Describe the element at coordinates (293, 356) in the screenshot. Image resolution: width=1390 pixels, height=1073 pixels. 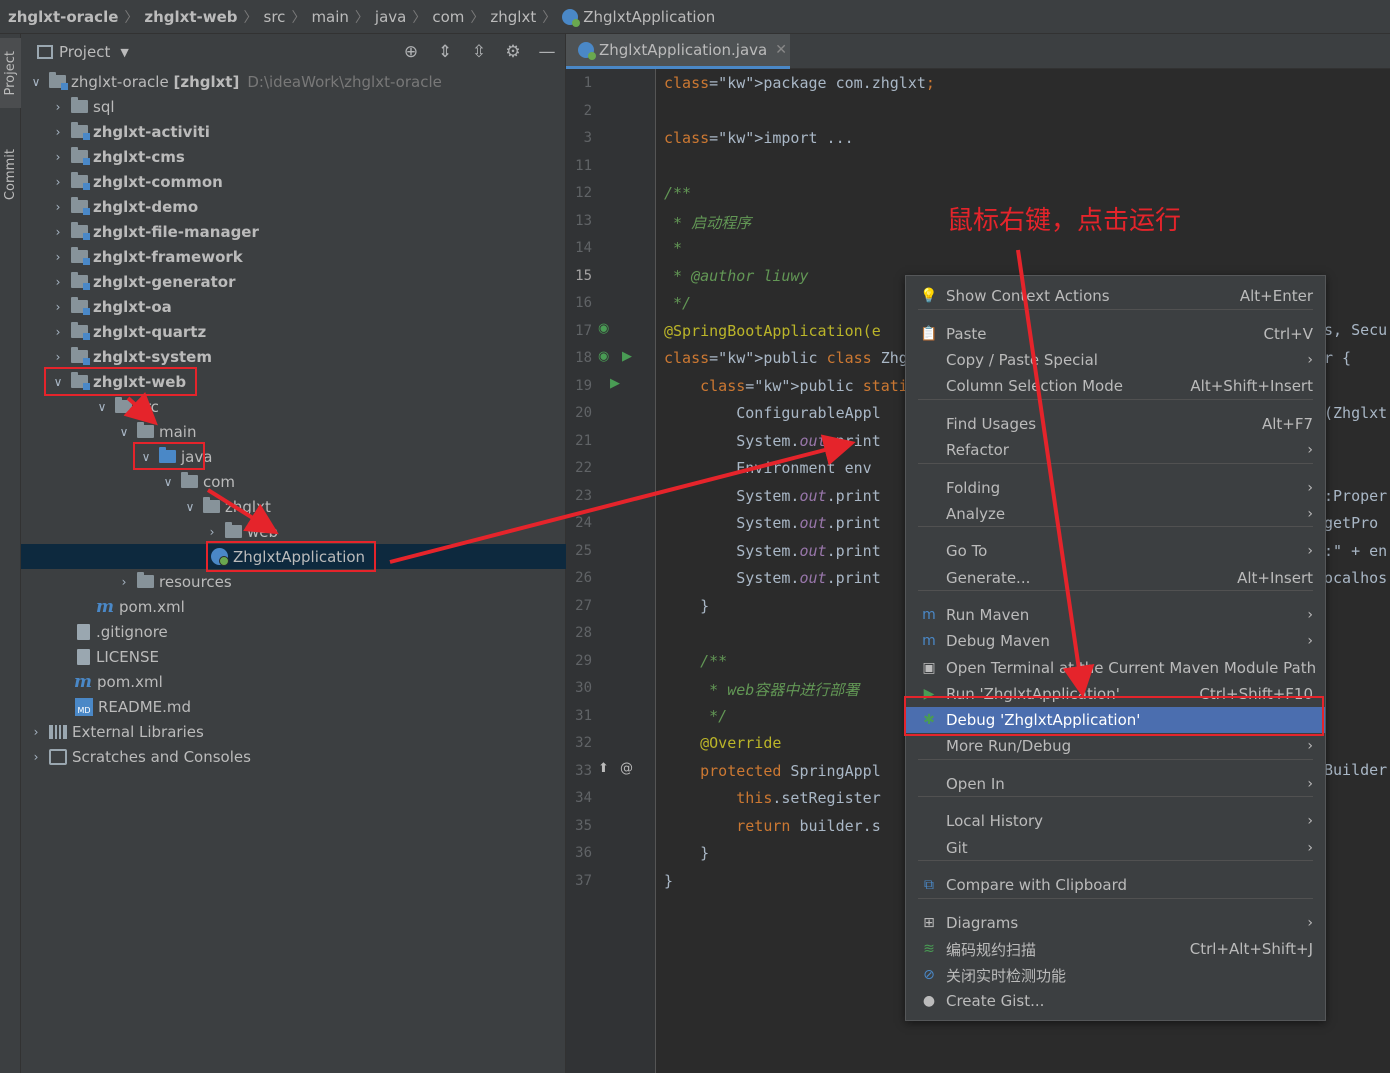
I see `tree-row-module: › zhglxt-system` at that location.